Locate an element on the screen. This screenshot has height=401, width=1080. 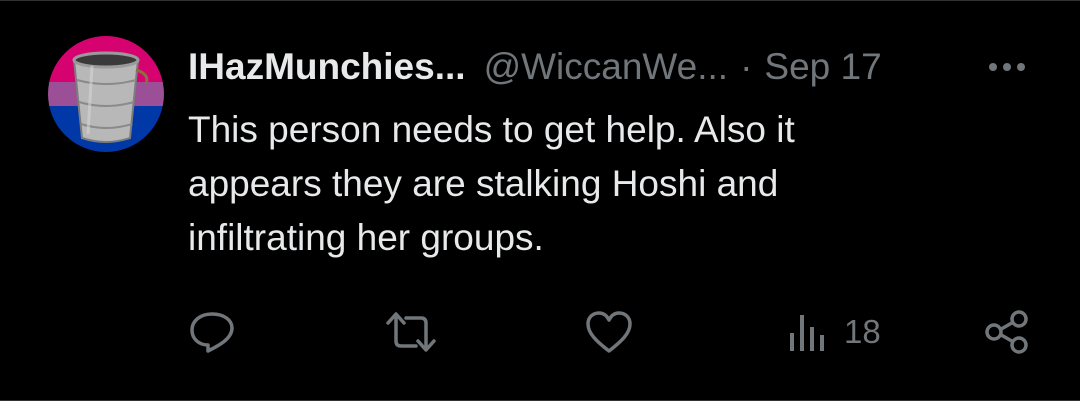
avatar-image is located at coordinates (106, 94).